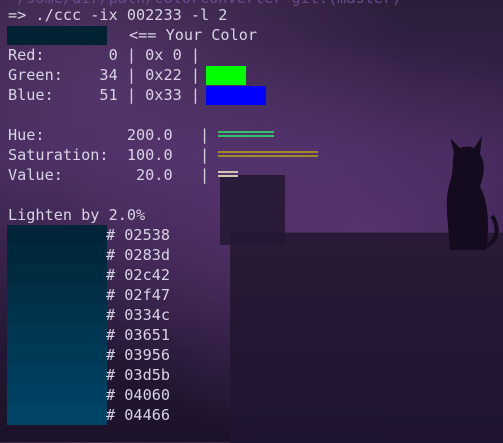 This screenshot has width=503, height=443. I want to click on hsv-row-saturation: Saturation: 100.0 |, so click(109, 155).